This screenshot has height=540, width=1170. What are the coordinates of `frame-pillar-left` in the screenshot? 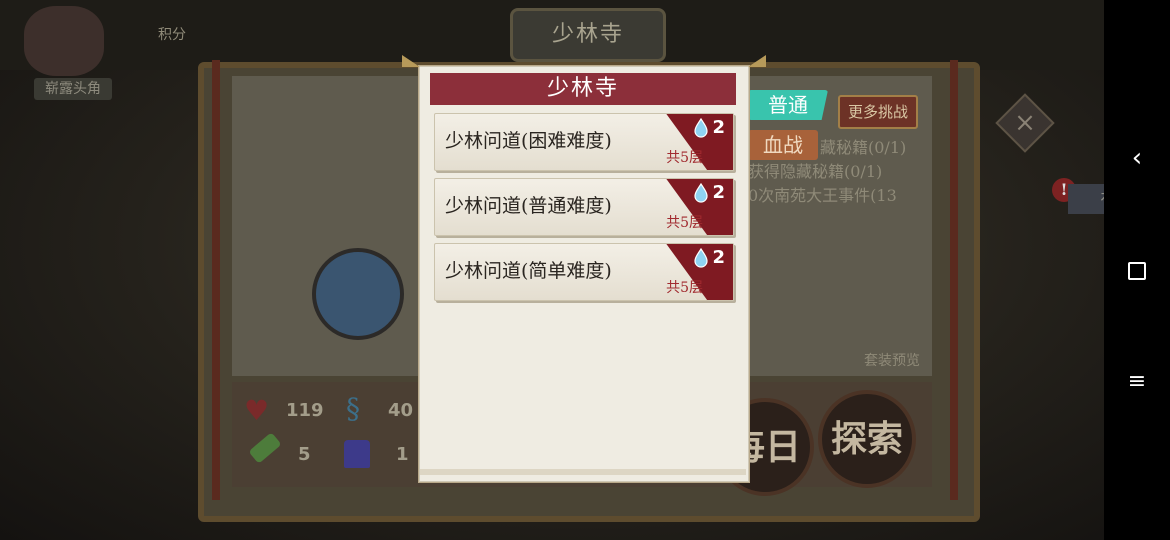 It's located at (216, 280).